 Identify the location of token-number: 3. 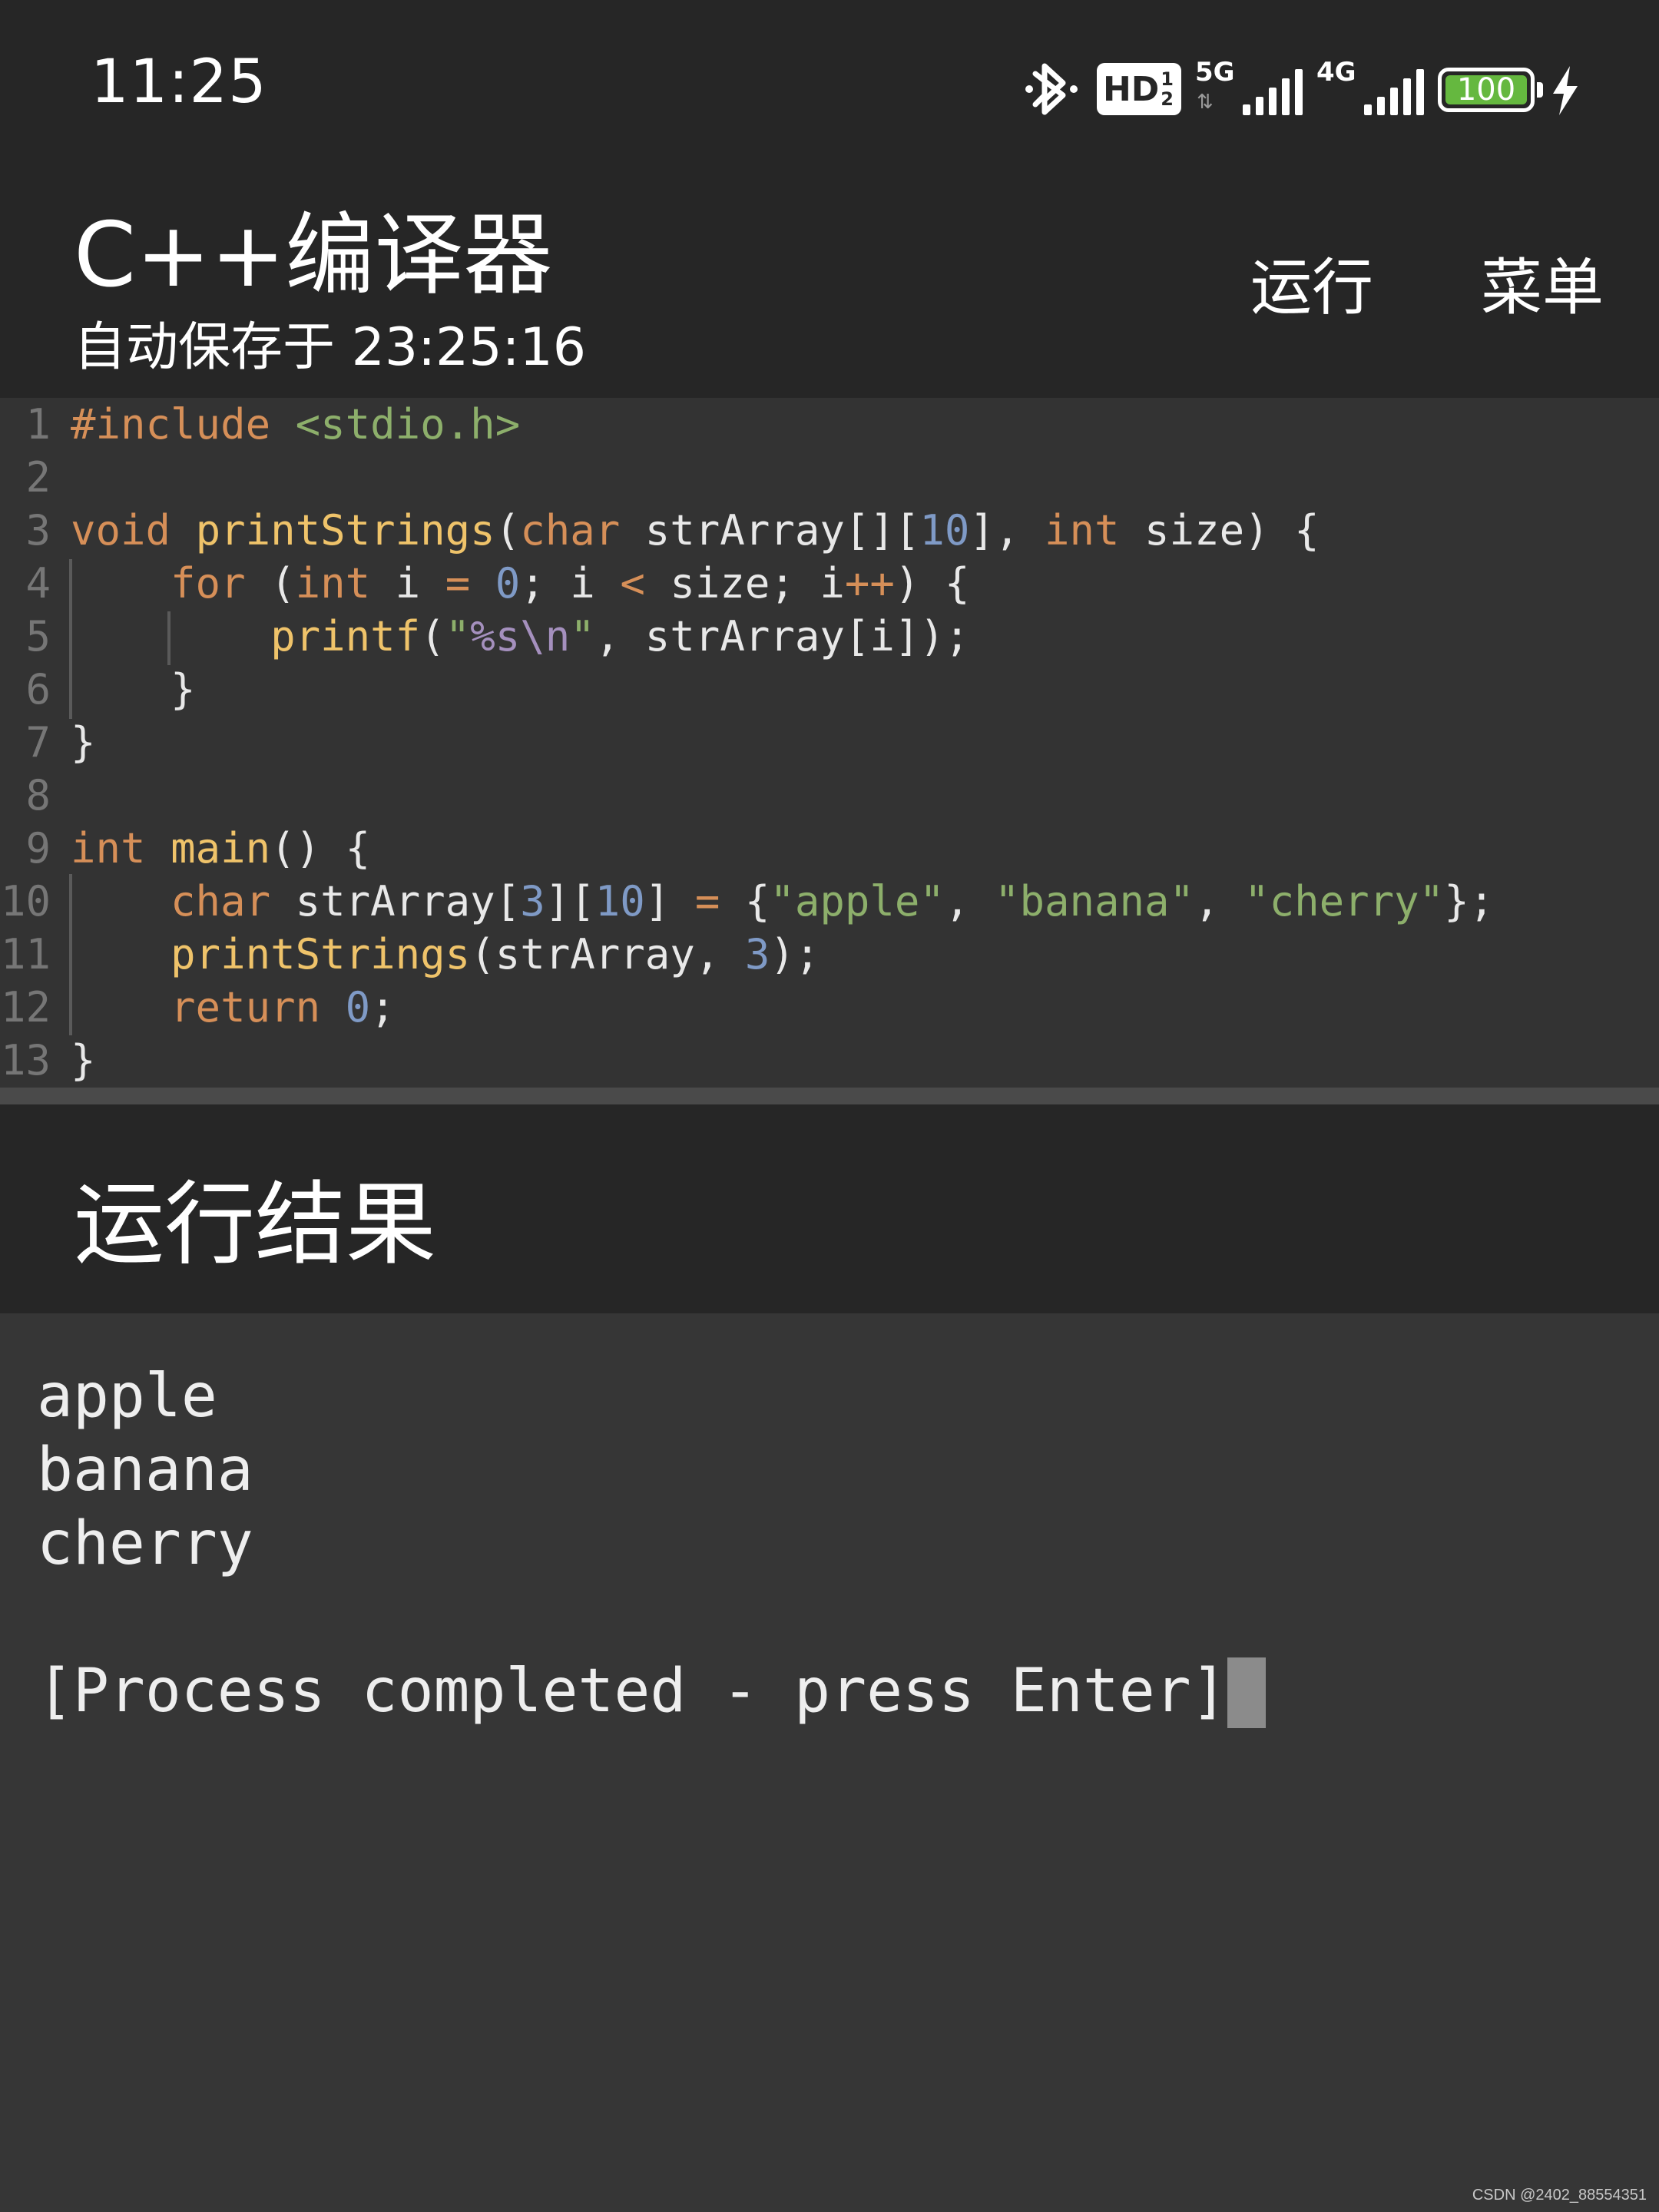
(532, 902).